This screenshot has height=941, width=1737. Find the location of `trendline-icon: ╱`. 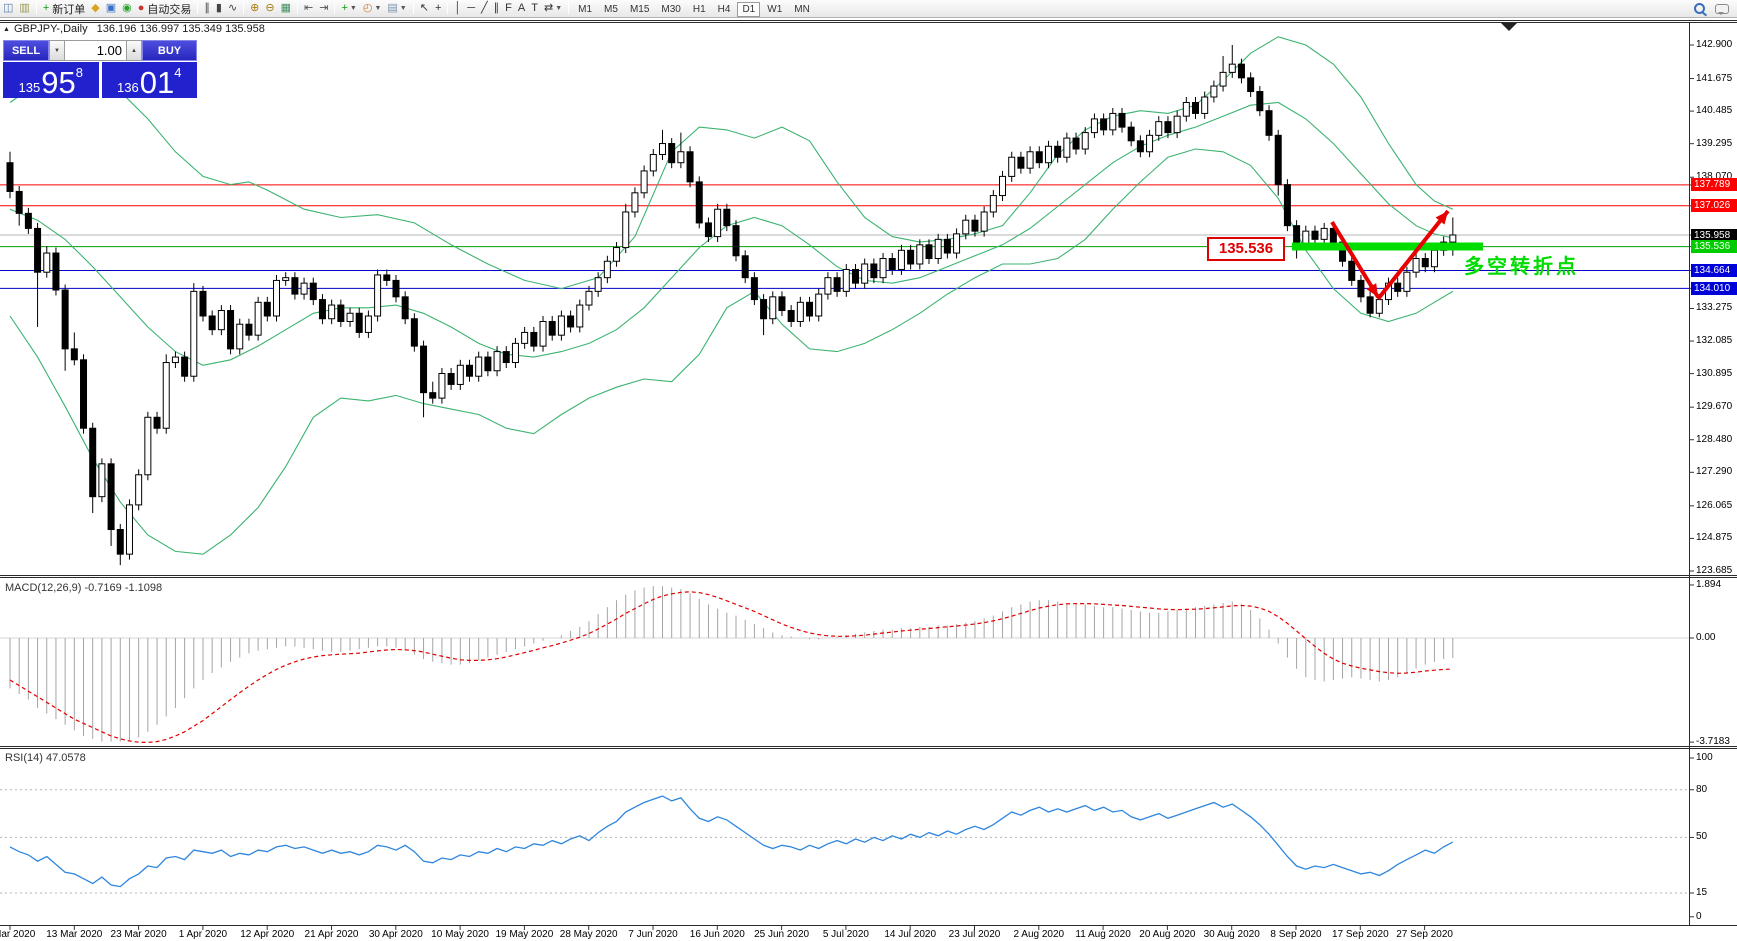

trendline-icon: ╱ is located at coordinates (484, 8).